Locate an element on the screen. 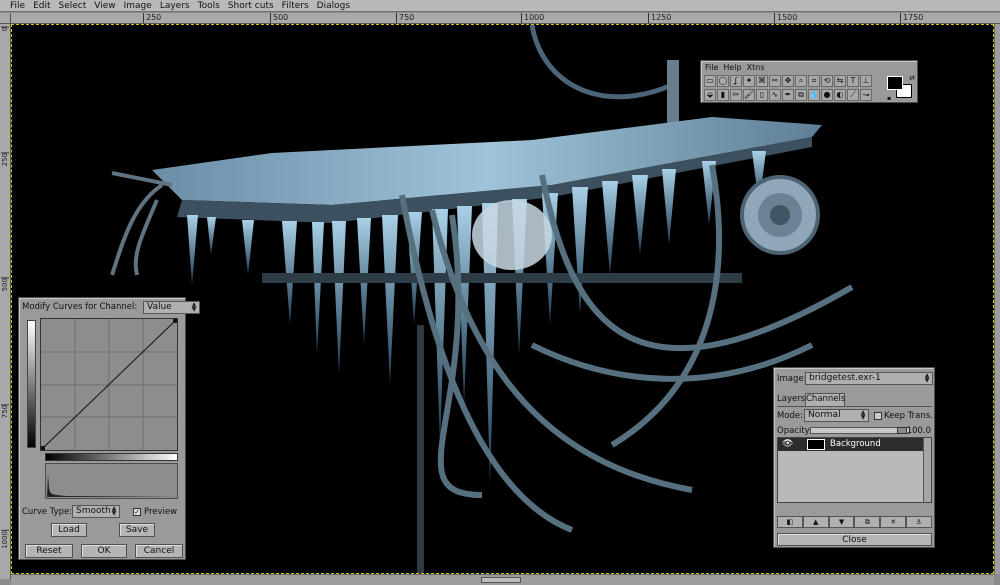 This screenshot has height=585, width=1000. airbrush-icon: ∿ is located at coordinates (775, 95).